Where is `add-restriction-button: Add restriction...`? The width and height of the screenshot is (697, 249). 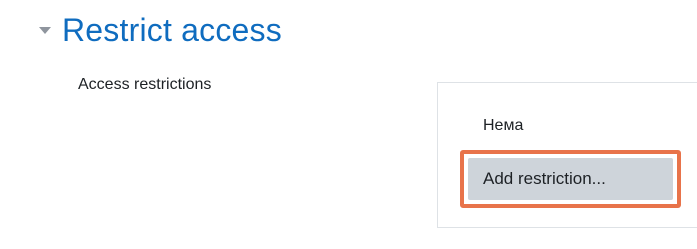 add-restriction-button: Add restriction... is located at coordinates (570, 179).